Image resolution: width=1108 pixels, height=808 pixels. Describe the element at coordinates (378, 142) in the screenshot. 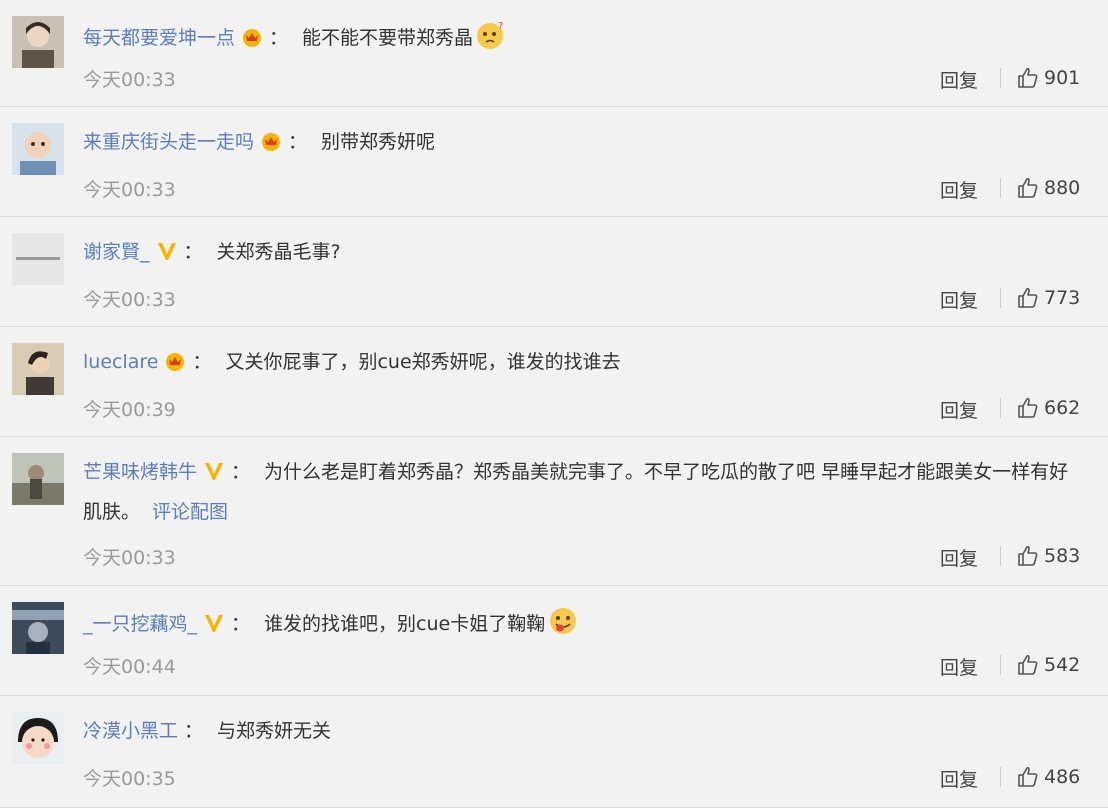

I see `comment-text: 别带郑秀妍呢` at that location.